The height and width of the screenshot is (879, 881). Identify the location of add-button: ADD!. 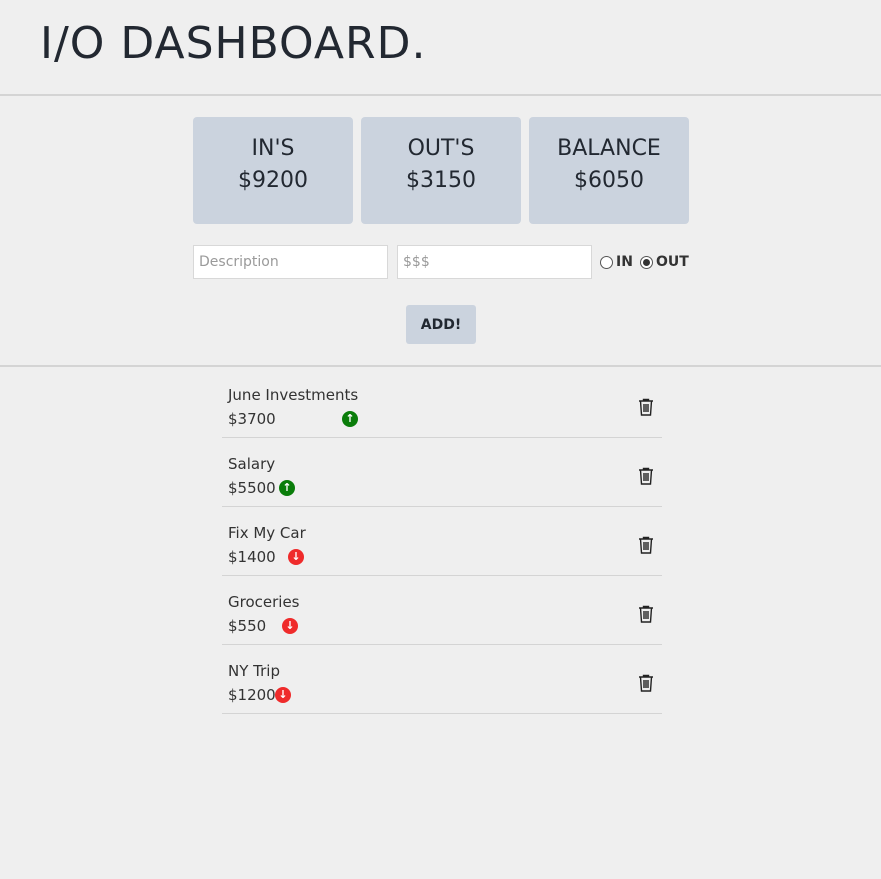
(441, 324).